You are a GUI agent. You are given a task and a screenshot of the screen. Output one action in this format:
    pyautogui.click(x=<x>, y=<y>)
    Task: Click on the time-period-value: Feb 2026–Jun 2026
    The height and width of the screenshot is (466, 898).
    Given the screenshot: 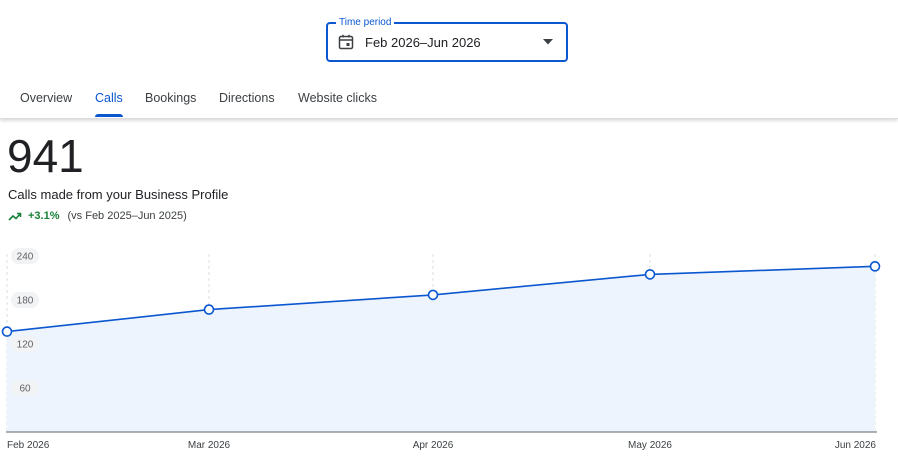 What is the action you would take?
    pyautogui.click(x=423, y=42)
    